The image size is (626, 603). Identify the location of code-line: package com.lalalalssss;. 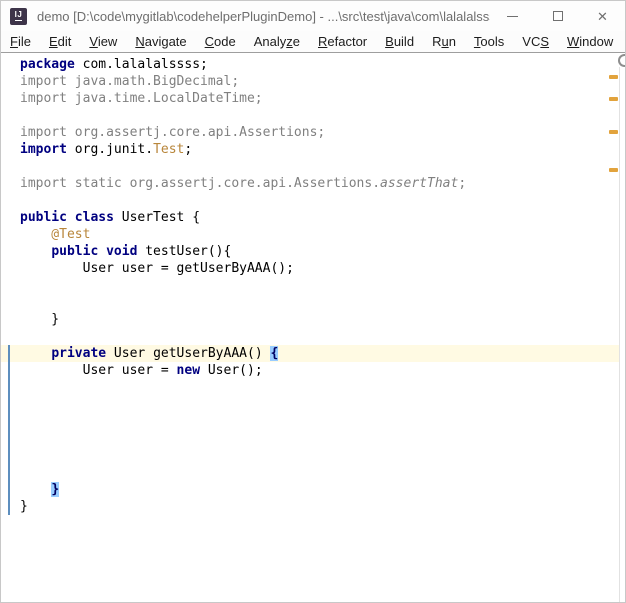
(313, 64).